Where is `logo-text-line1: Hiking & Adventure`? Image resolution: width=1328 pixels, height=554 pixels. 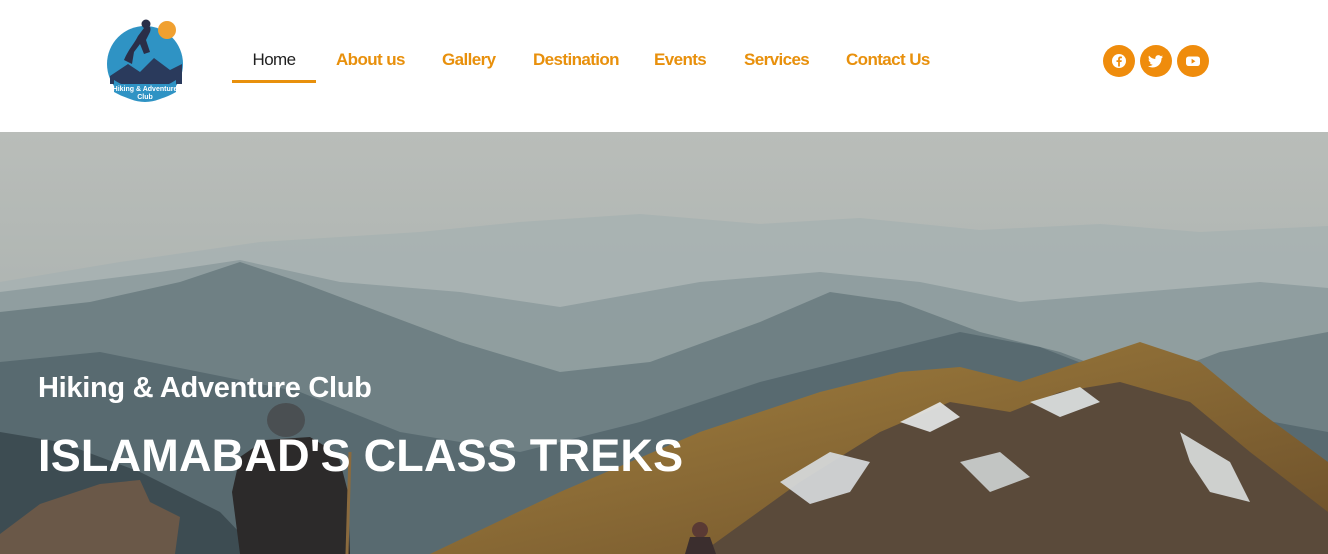
logo-text-line1: Hiking & Adventure is located at coordinates (145, 89).